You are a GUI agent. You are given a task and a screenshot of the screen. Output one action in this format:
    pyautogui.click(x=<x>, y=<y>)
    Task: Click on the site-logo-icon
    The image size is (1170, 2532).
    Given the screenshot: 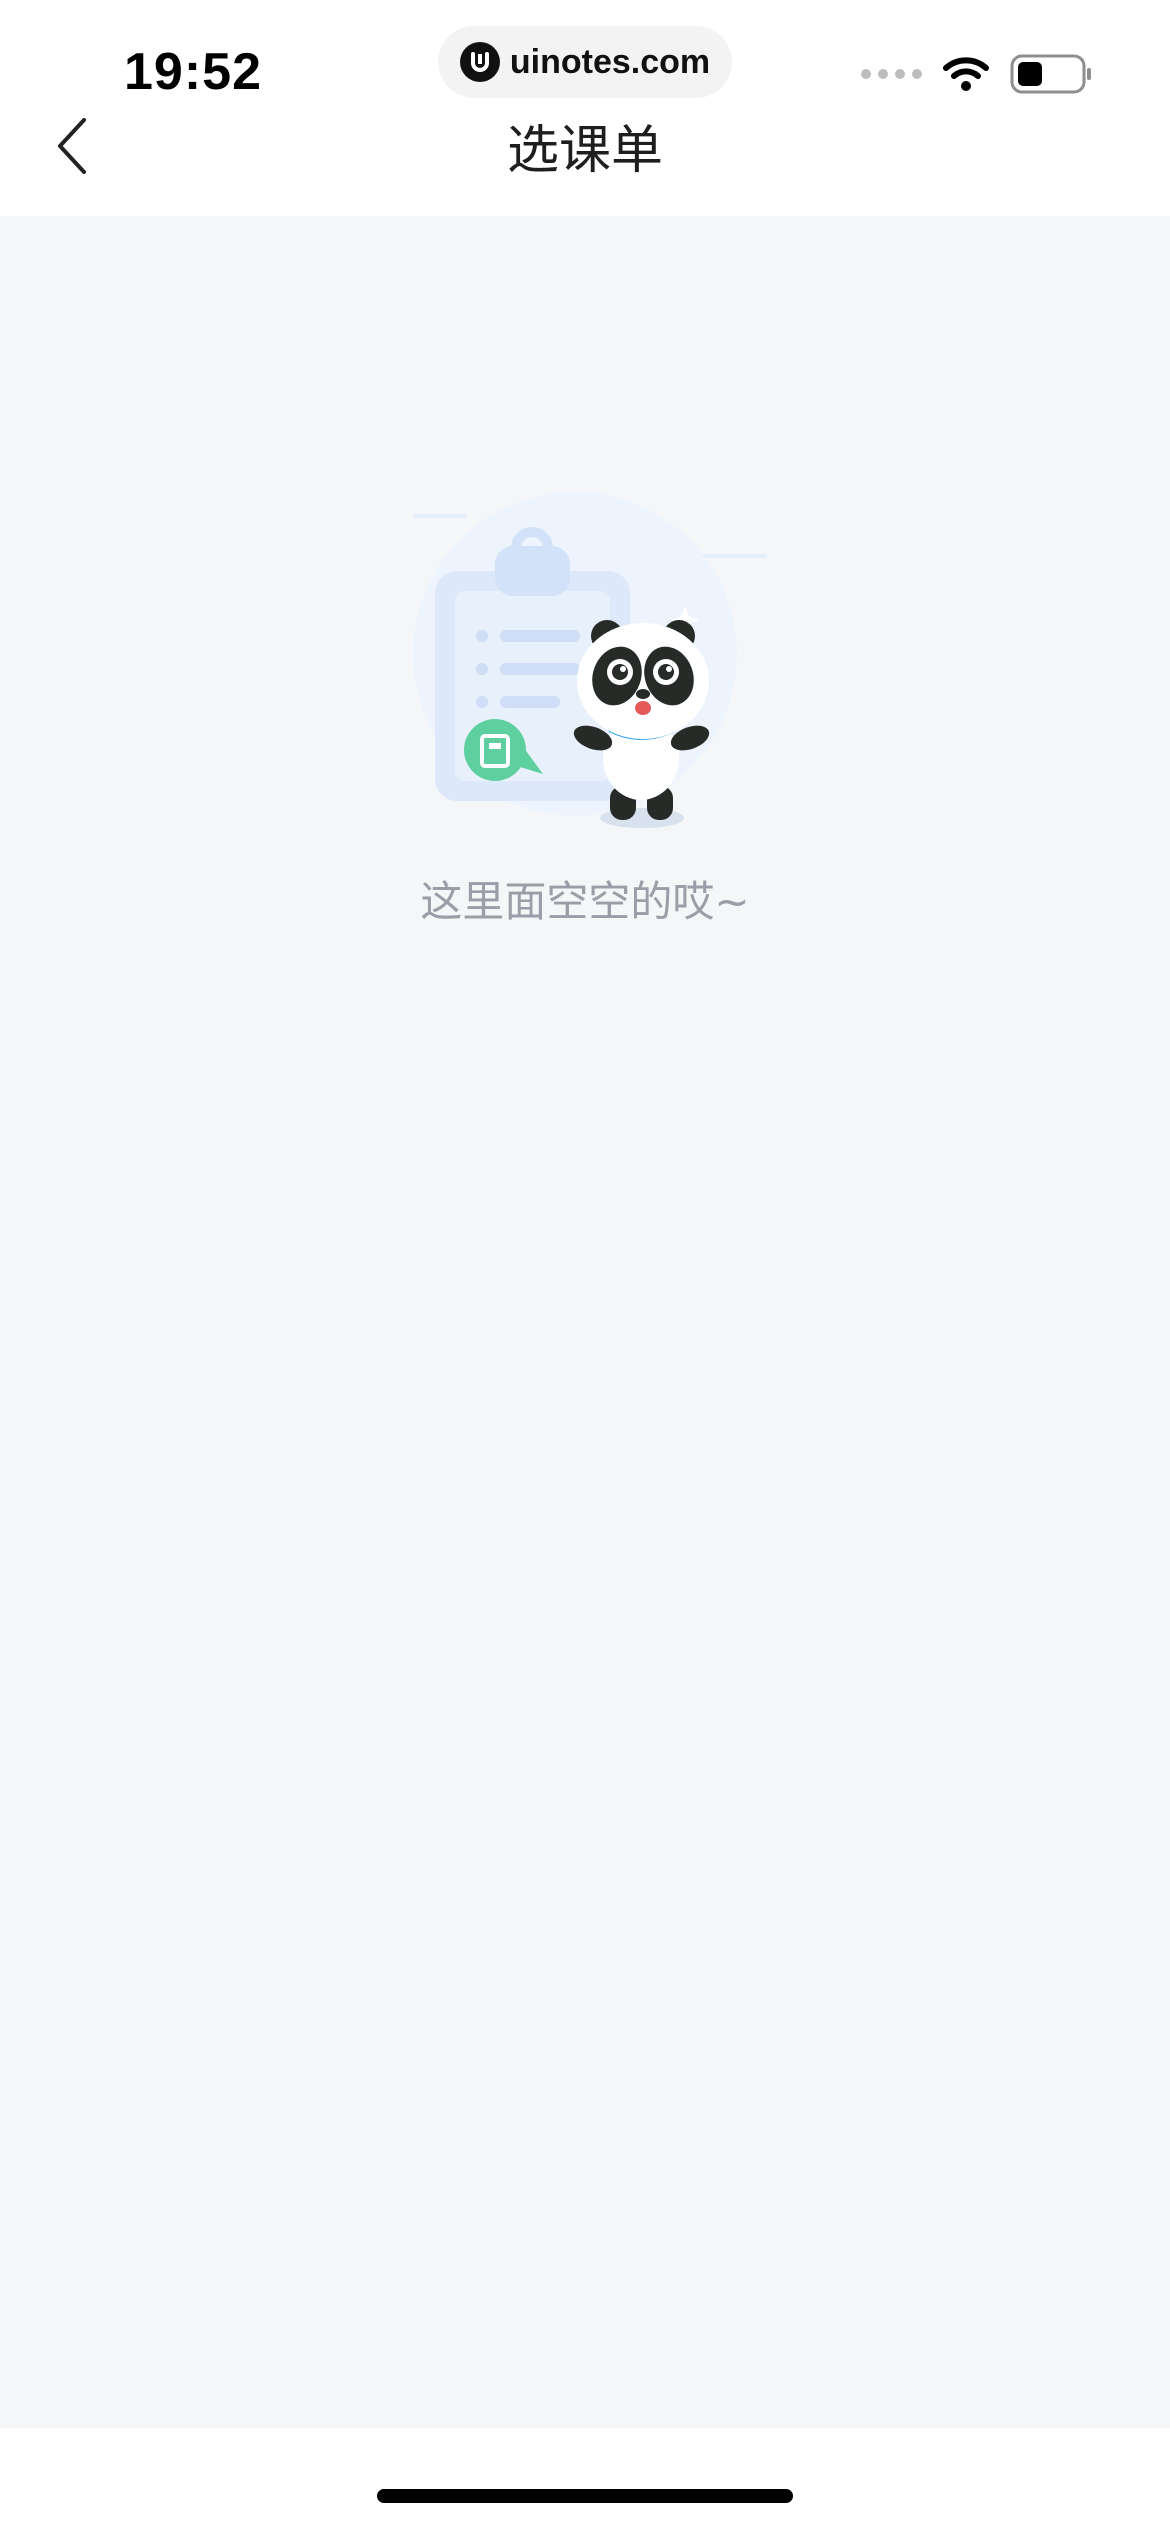 What is the action you would take?
    pyautogui.click(x=479, y=62)
    